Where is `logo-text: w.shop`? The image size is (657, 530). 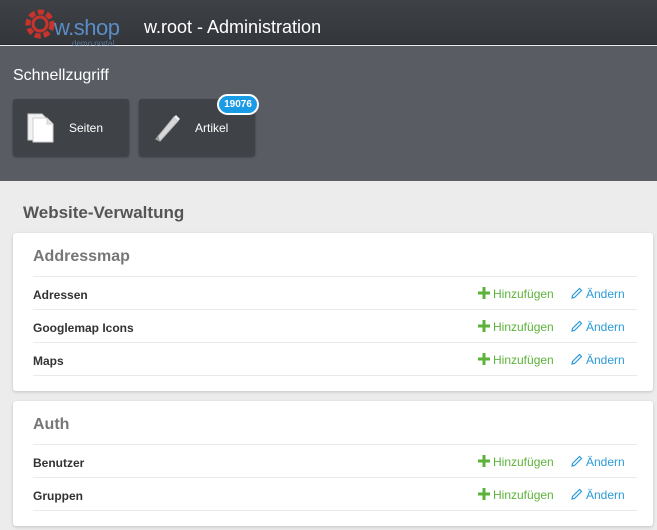
logo-text: w.shop is located at coordinates (87, 27).